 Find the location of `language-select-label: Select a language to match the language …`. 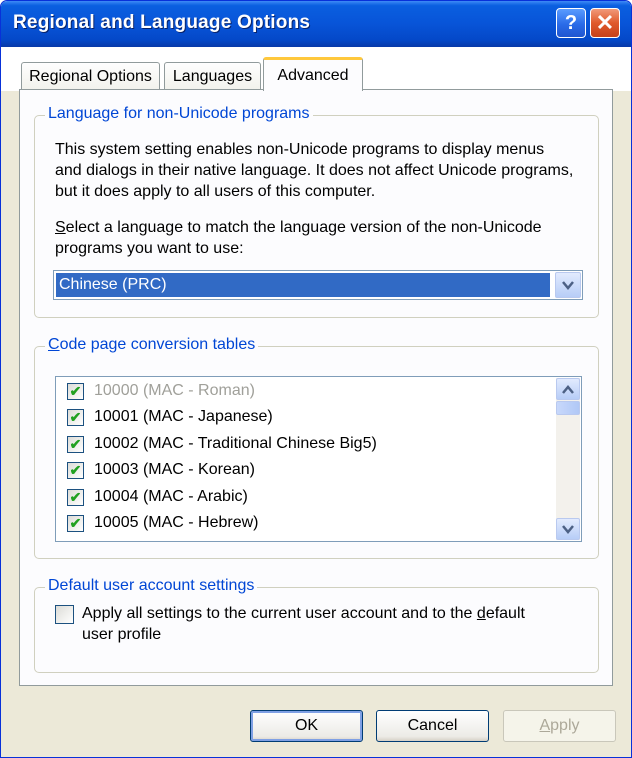

language-select-label: Select a language to match the language … is located at coordinates (320, 238).